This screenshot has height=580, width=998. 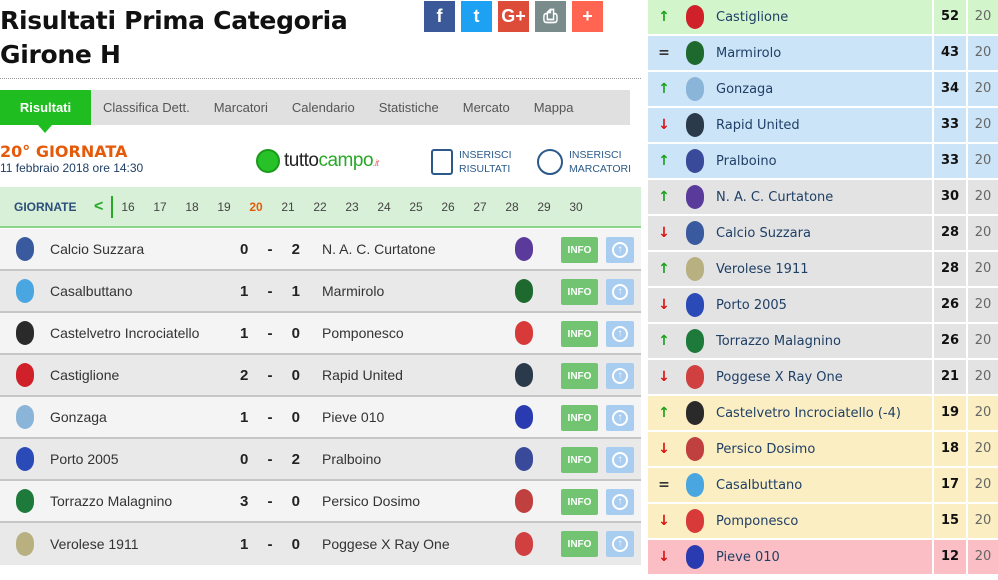 I want to click on home-team: Torrazzo Malagnino, so click(x=111, y=501).